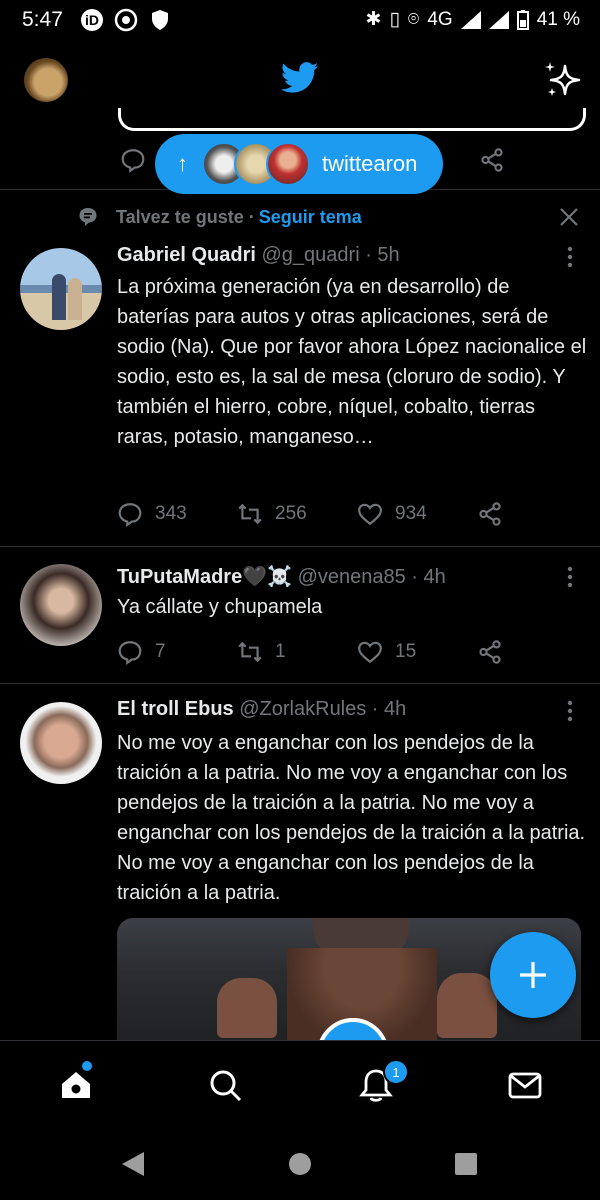  I want to click on compose-tweet-button, so click(533, 975).